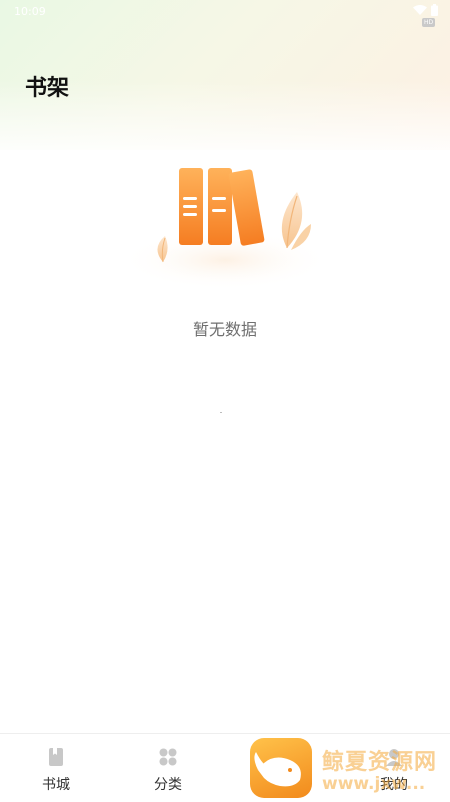  What do you see at coordinates (277, 769) in the screenshot?
I see `whale-icon` at bounding box center [277, 769].